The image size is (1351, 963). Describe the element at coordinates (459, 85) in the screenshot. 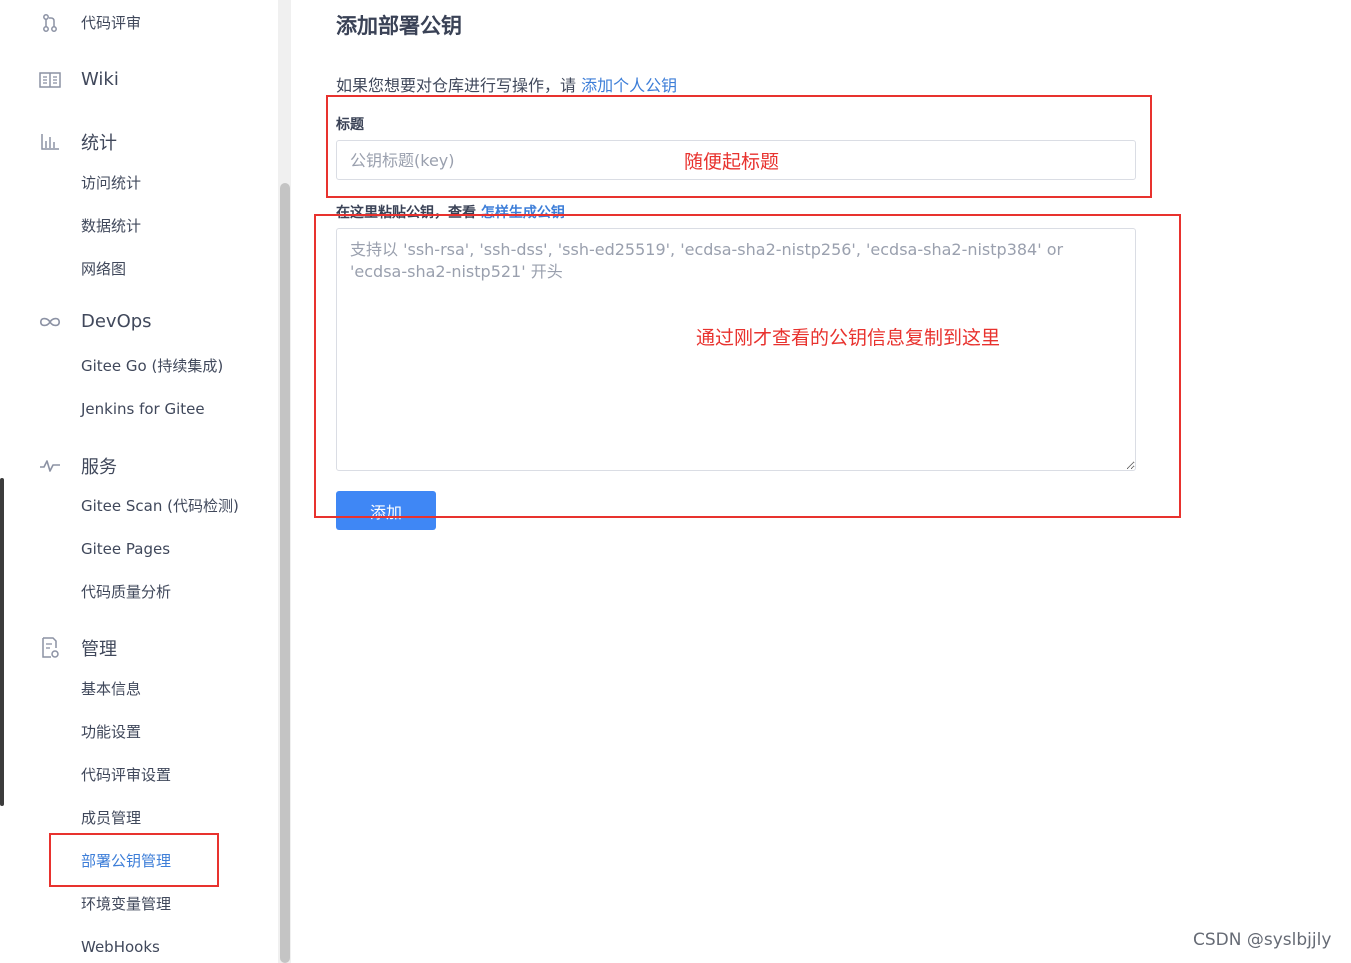

I see `intro-prefix: 如果您想要对仓库进行写操作，请` at that location.